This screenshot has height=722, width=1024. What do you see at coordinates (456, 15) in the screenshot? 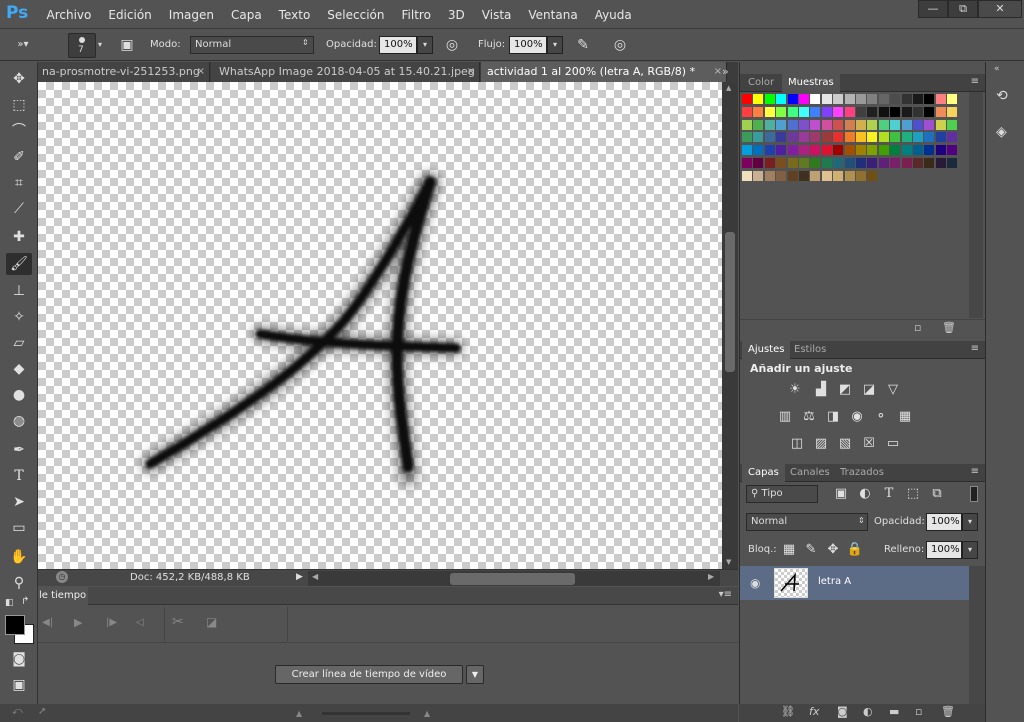
I see `menu-3d: 3D` at bounding box center [456, 15].